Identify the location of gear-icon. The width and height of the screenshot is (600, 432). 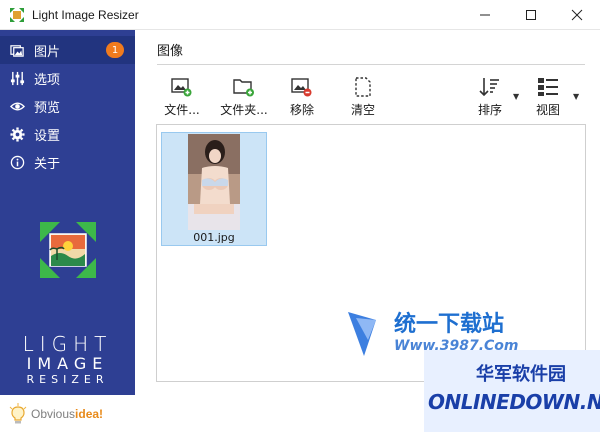
(17, 134).